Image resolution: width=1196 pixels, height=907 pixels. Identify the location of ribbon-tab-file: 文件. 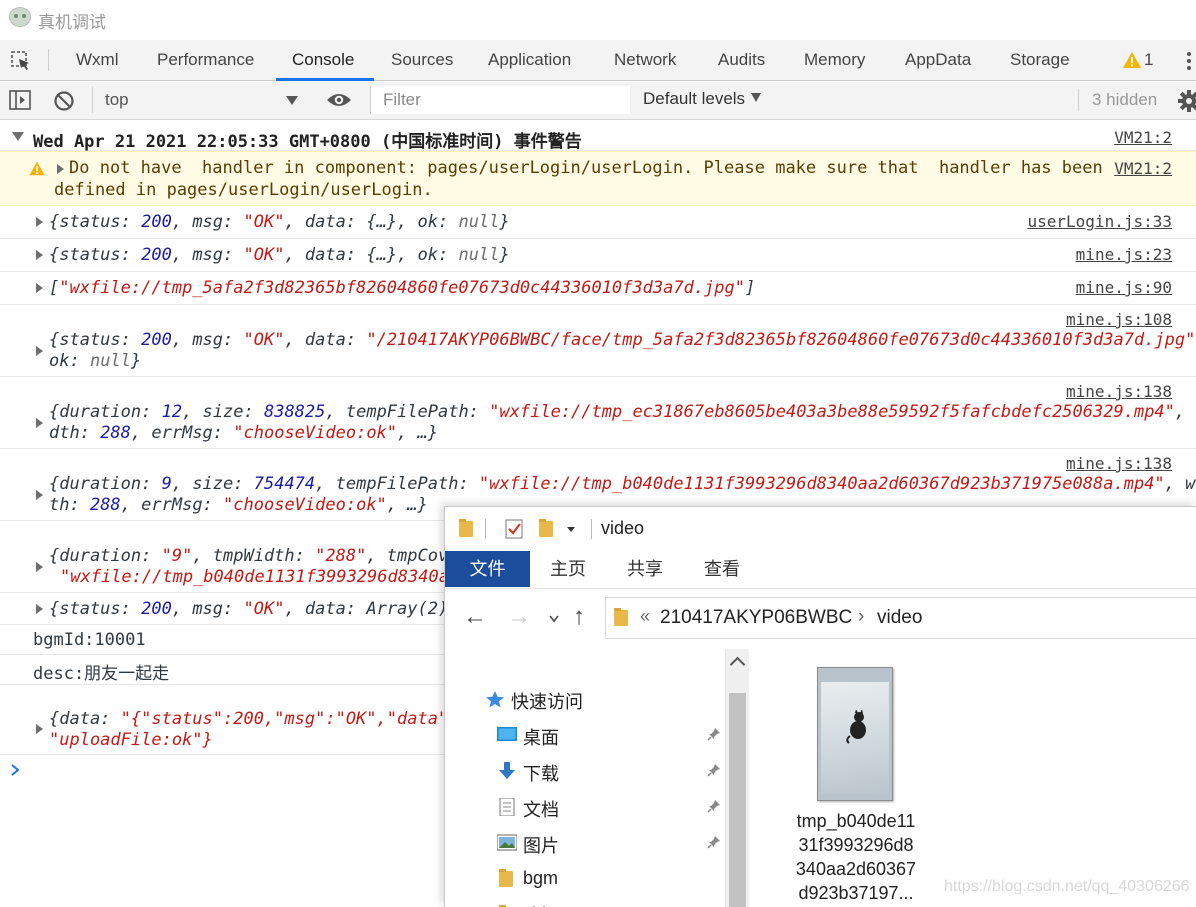
(487, 569).